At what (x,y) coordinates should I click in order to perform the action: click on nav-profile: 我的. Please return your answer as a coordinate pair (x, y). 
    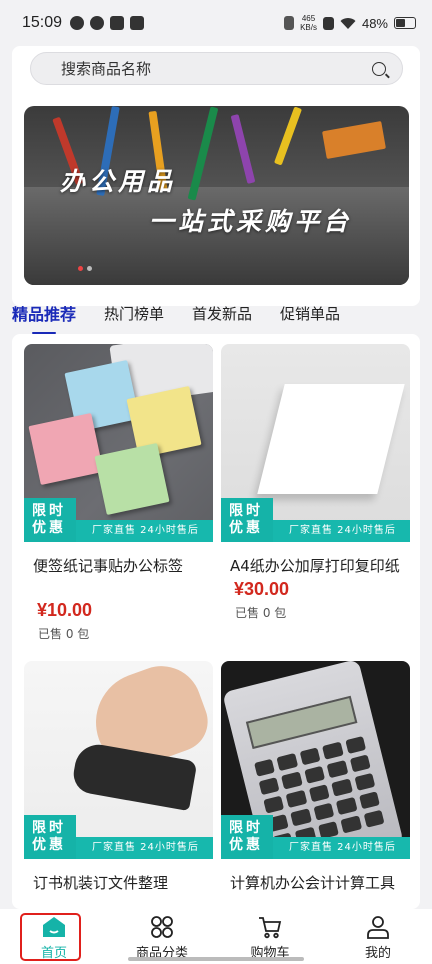
    Looking at the image, I should click on (378, 936).